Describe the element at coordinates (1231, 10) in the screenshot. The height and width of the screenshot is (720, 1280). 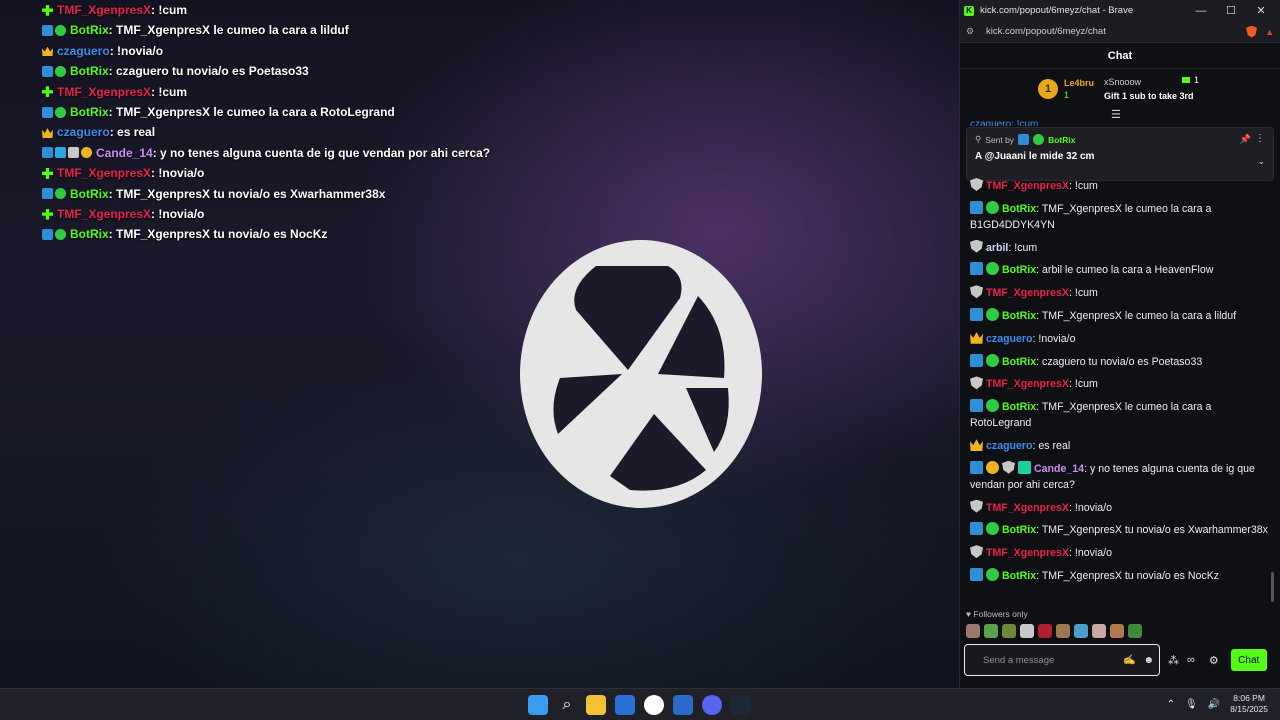
I see `maximize-icon: ☐` at that location.